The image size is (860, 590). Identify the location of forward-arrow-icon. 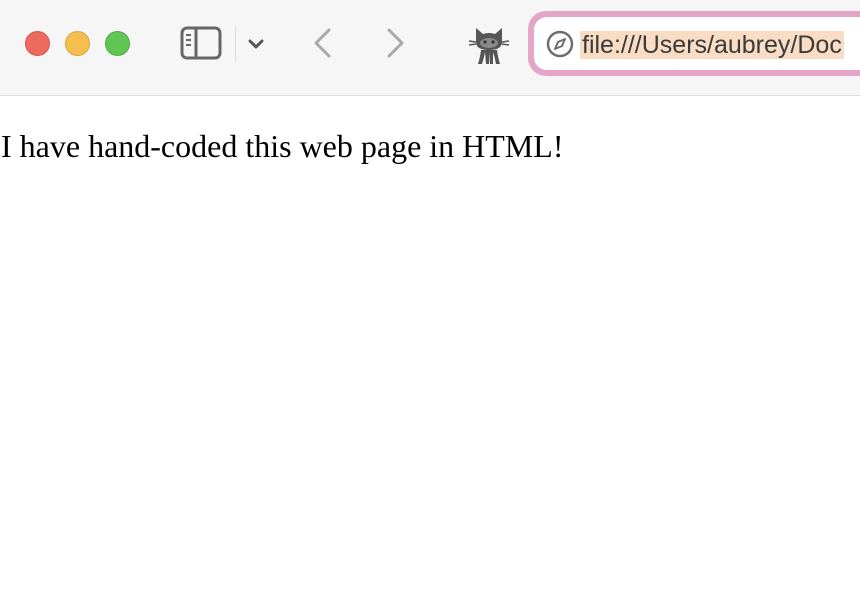
(395, 43).